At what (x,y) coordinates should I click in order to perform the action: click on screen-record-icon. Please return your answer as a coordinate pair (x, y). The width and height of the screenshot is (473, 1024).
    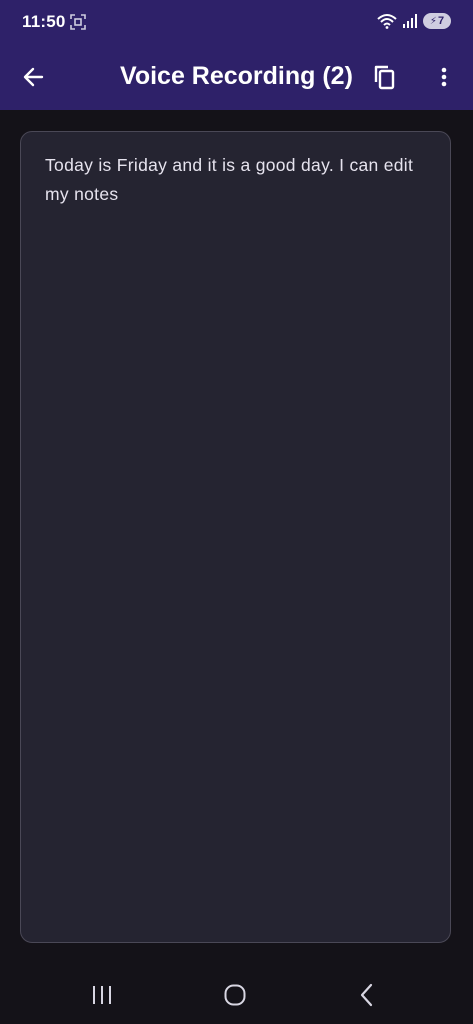
    Looking at the image, I should click on (78, 22).